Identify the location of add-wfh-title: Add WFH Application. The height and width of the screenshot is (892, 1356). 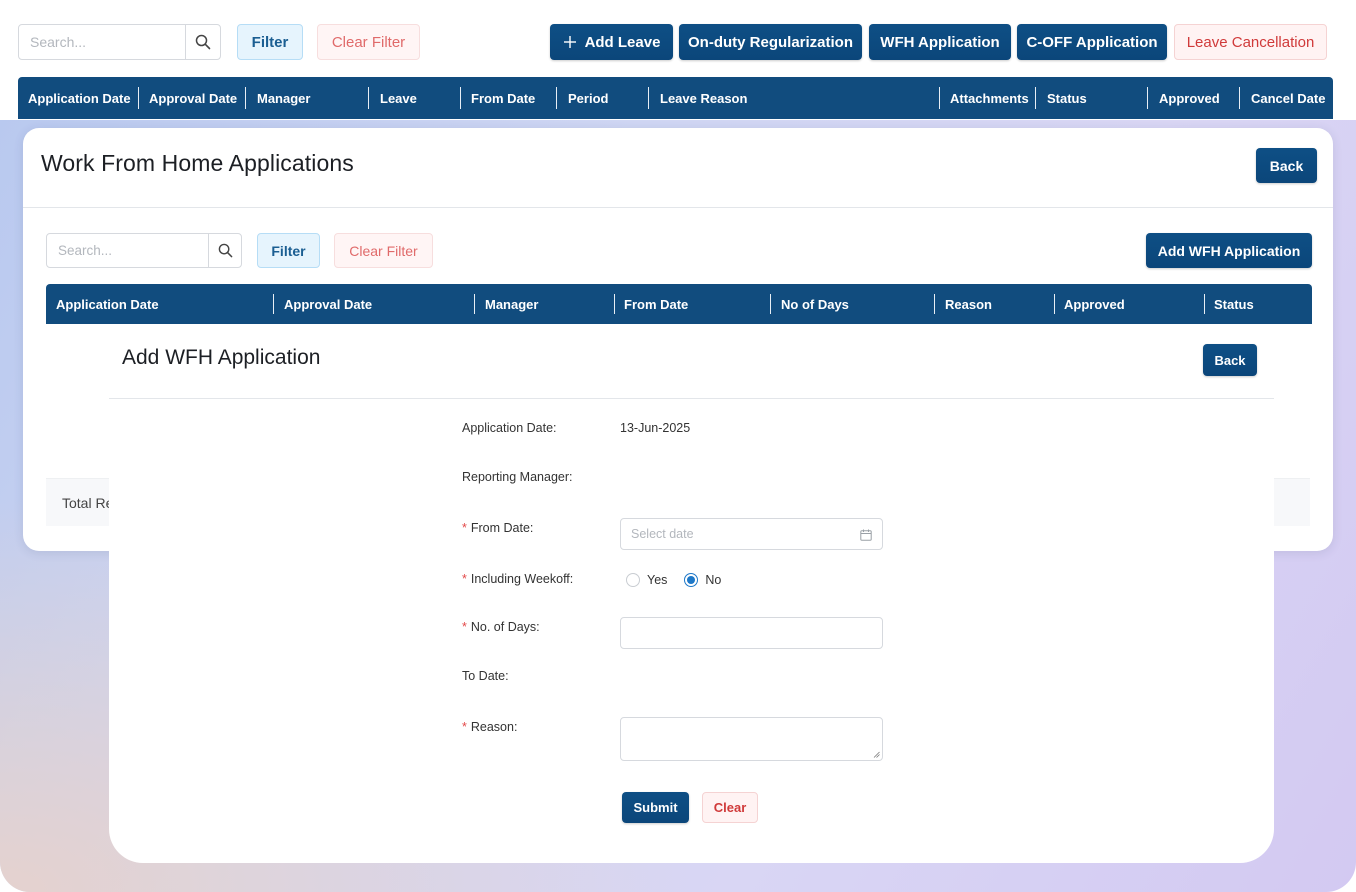
(221, 357).